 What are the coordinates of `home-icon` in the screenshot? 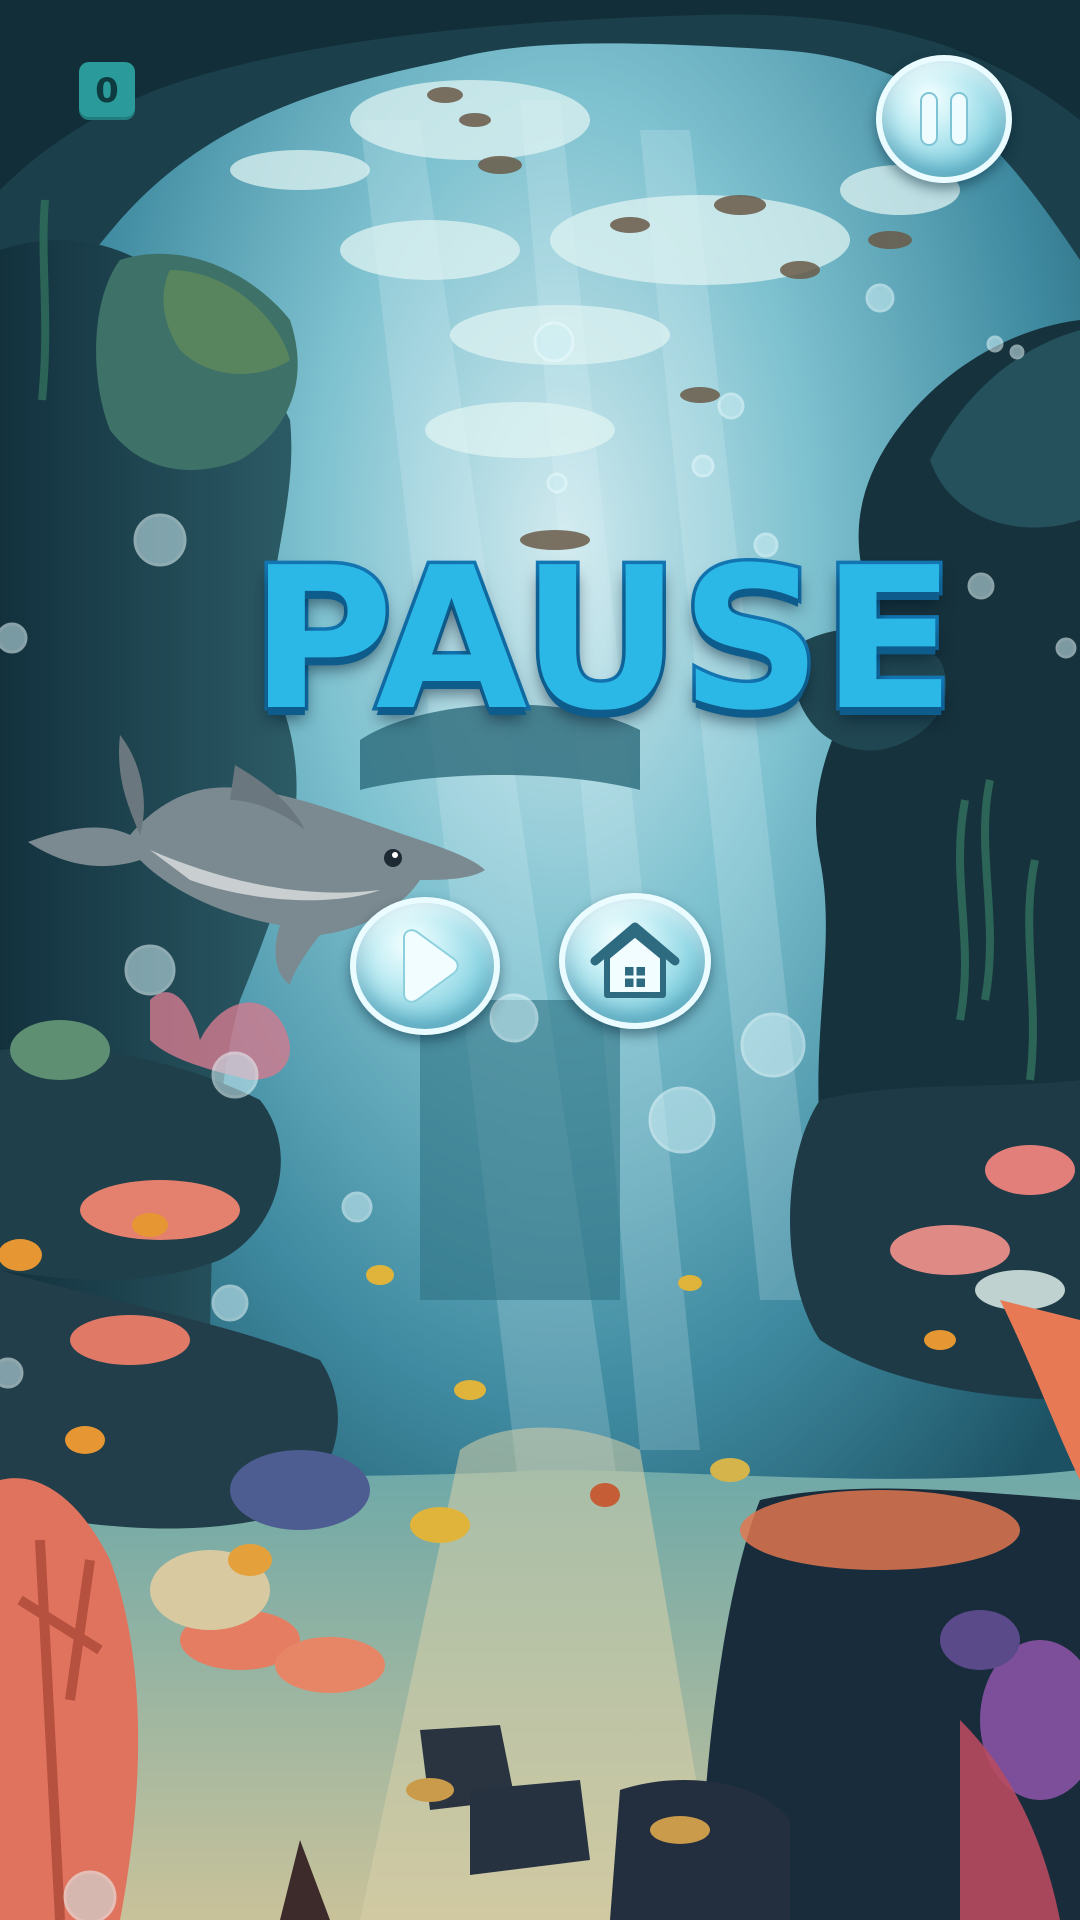 It's located at (635, 960).